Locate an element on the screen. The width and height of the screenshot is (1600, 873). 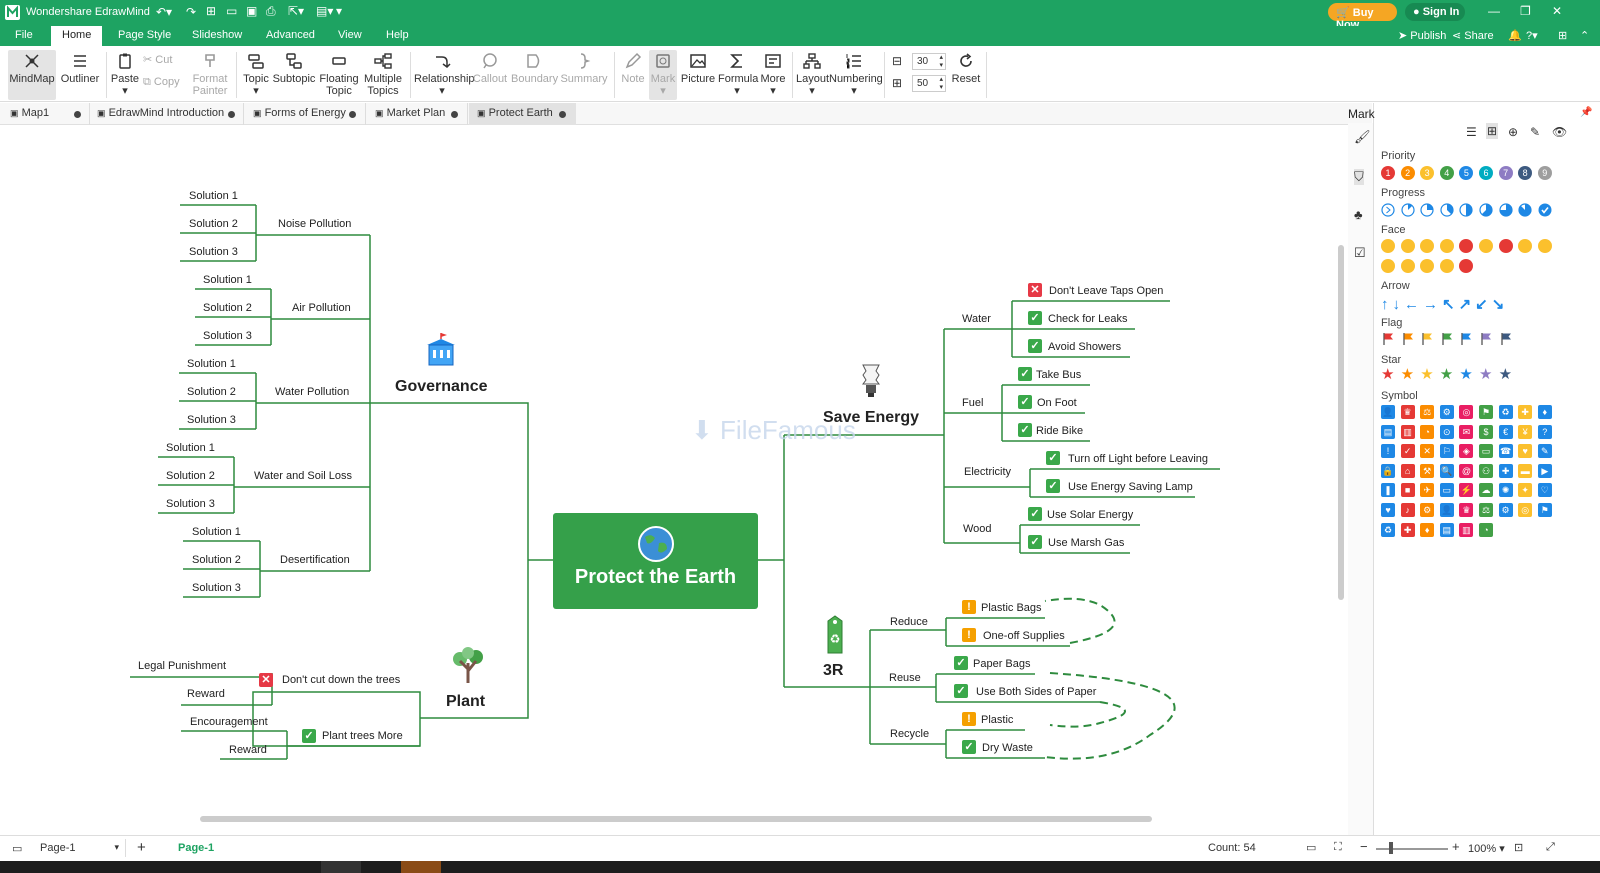
turn-off-light-topic: Turn off Light before Leaving is located at coordinates (1138, 459).